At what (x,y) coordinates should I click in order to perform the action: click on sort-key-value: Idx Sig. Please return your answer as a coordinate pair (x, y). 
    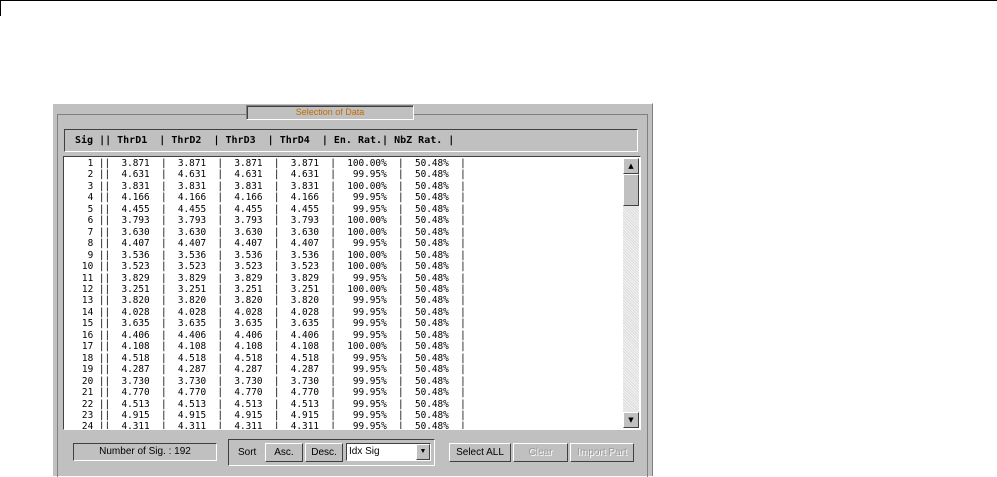
    Looking at the image, I should click on (364, 451).